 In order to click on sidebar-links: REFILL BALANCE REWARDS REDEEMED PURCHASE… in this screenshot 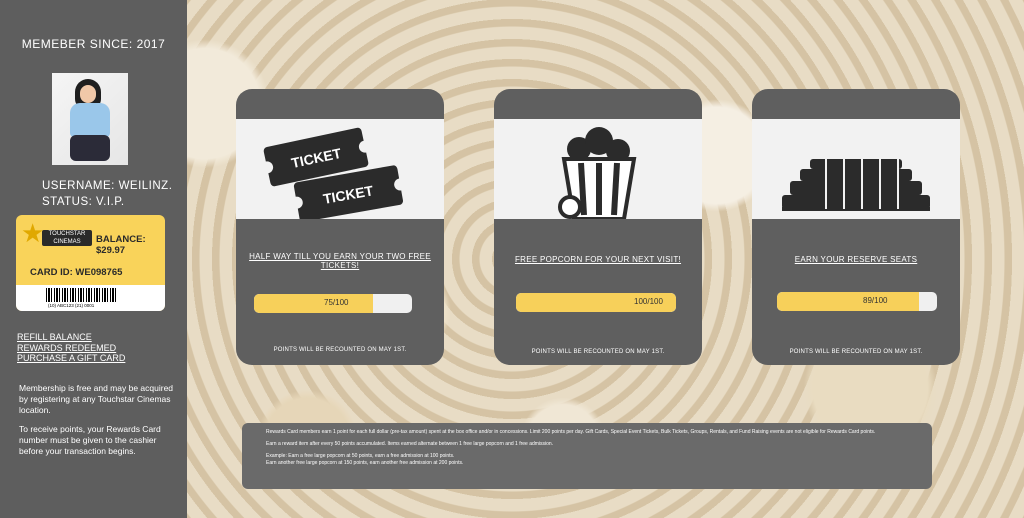, I will do `click(71, 348)`.